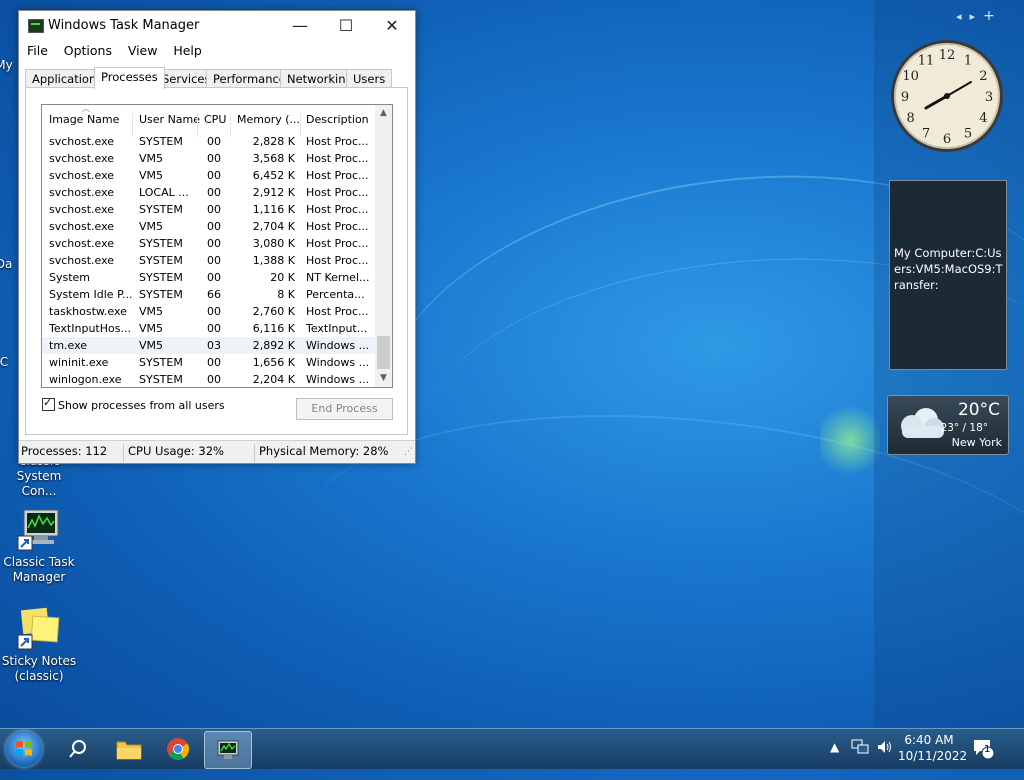  Describe the element at coordinates (383, 113) in the screenshot. I see `scroll-up-icon: ▲` at that location.